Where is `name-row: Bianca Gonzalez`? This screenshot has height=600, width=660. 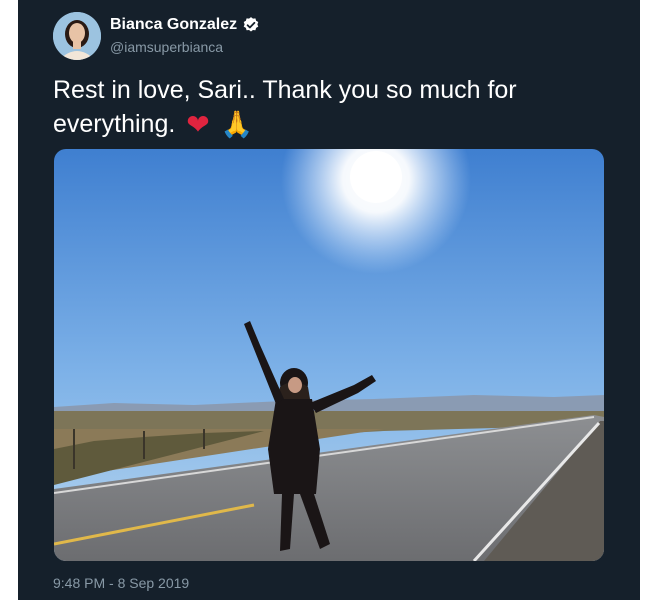
name-row: Bianca Gonzalez is located at coordinates (185, 25).